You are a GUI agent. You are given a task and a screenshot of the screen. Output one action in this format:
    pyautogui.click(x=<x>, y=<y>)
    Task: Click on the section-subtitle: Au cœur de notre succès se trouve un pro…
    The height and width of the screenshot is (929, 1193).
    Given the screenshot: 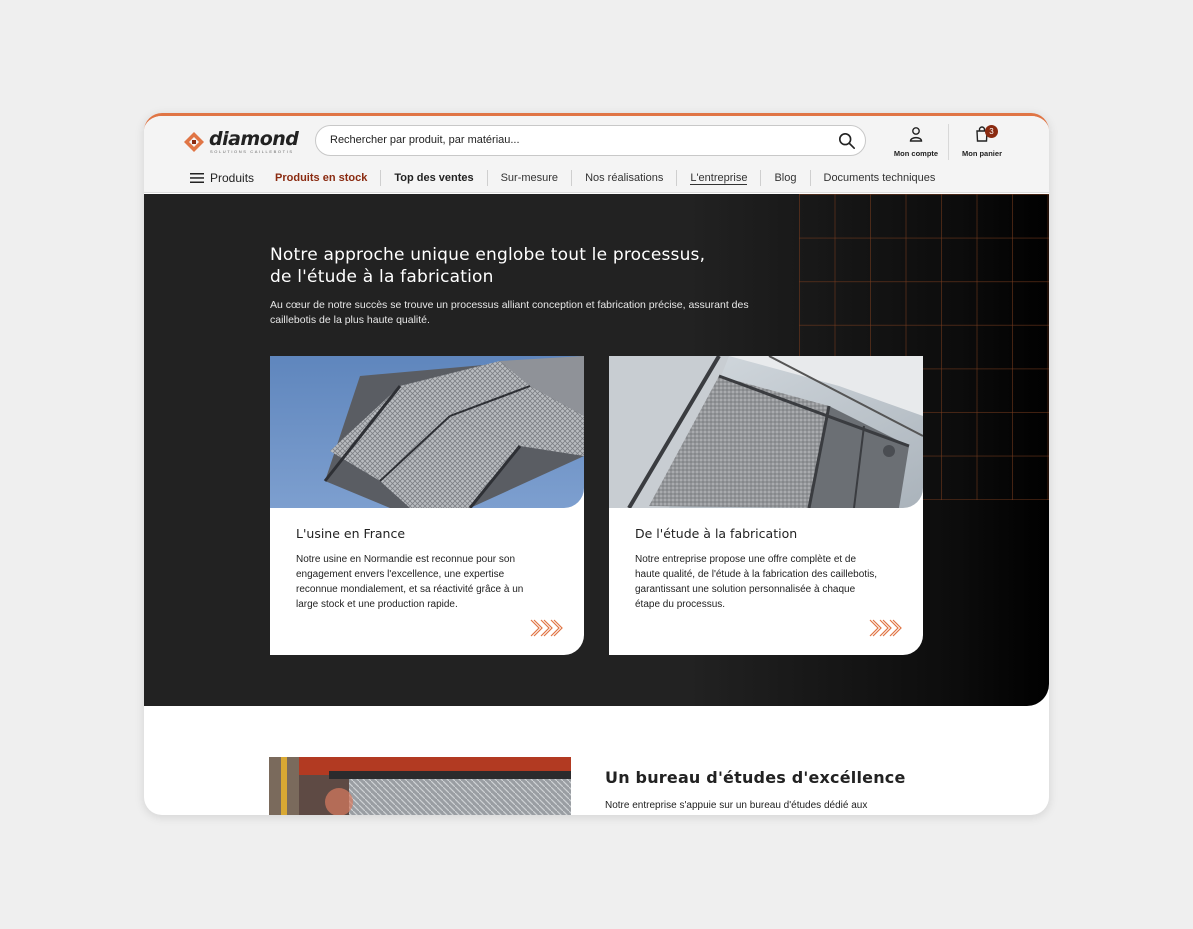 What is the action you would take?
    pyautogui.click(x=509, y=312)
    